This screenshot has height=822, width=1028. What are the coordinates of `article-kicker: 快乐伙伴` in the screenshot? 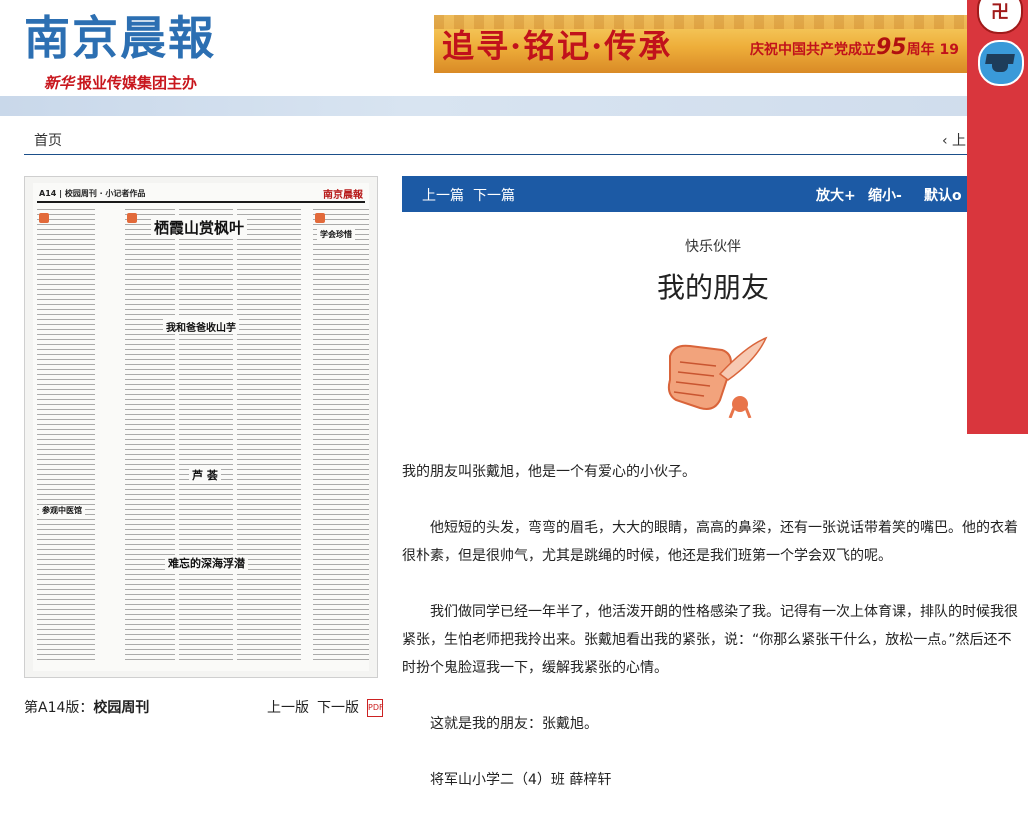 It's located at (713, 247).